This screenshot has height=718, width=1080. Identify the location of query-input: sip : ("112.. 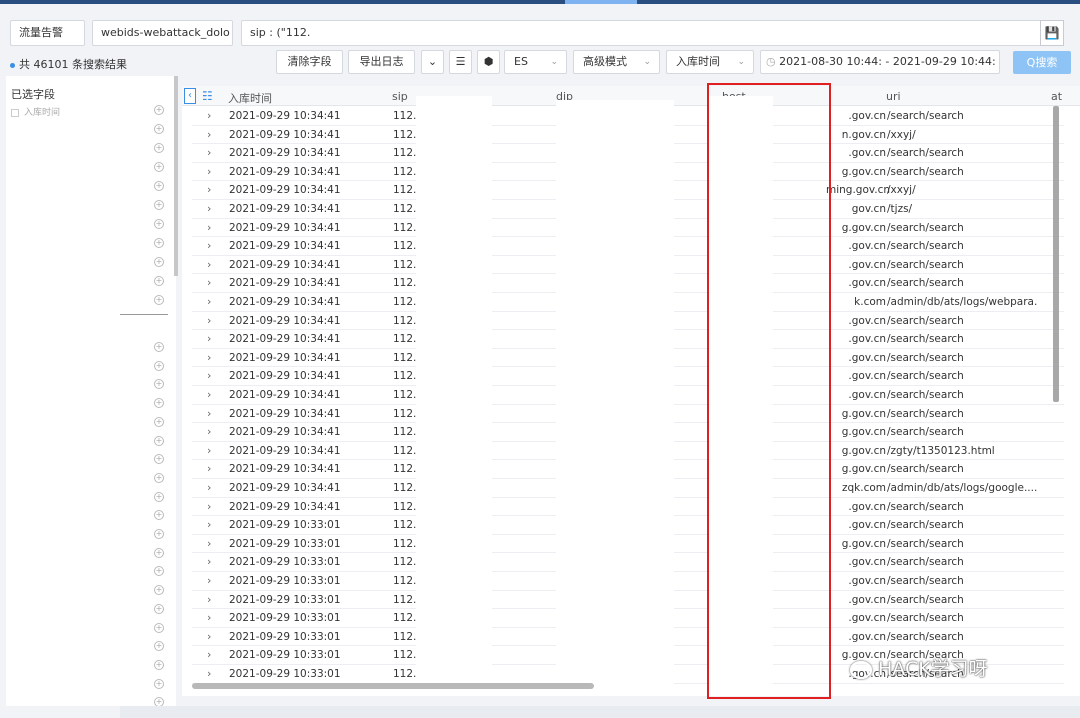
(652, 33).